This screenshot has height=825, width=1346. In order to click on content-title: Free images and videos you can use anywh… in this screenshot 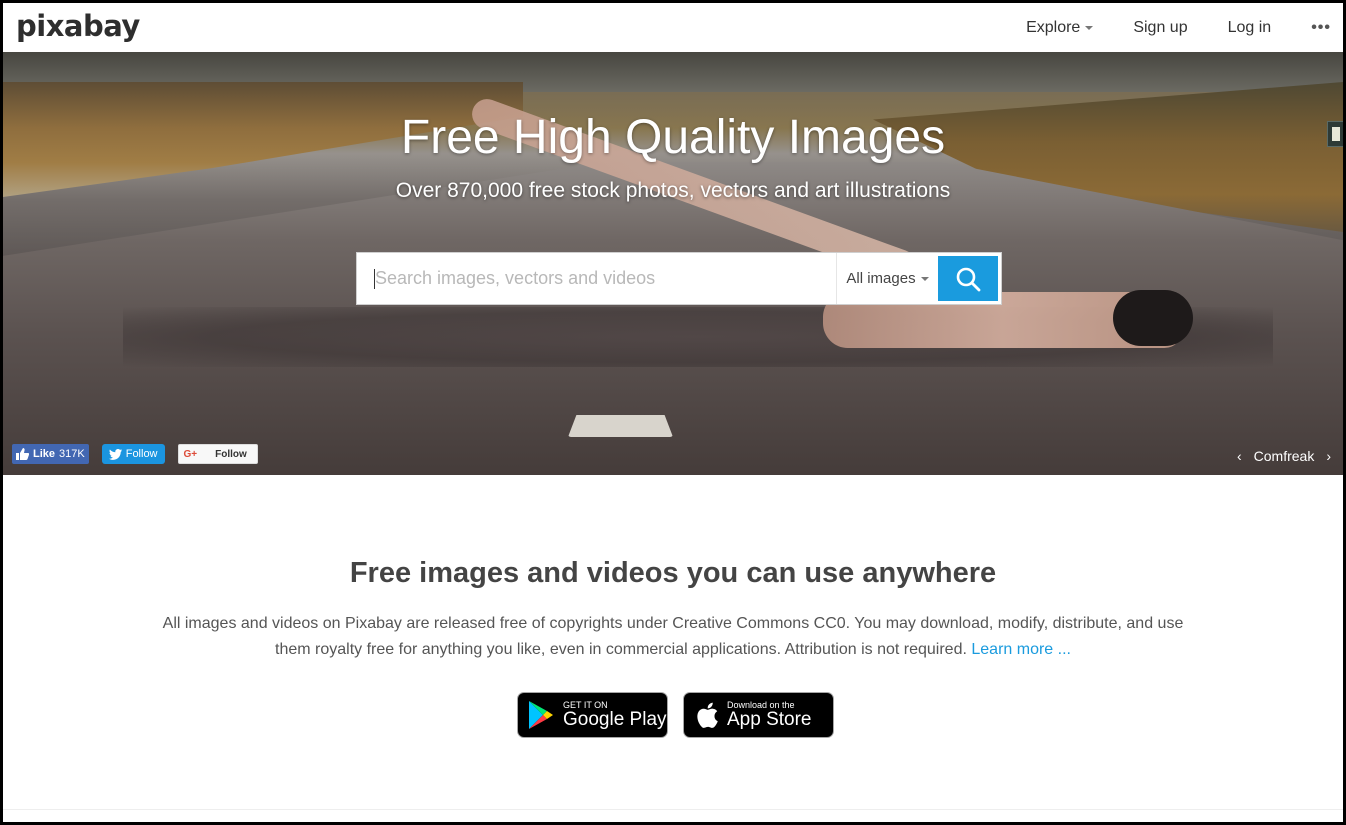, I will do `click(673, 573)`.